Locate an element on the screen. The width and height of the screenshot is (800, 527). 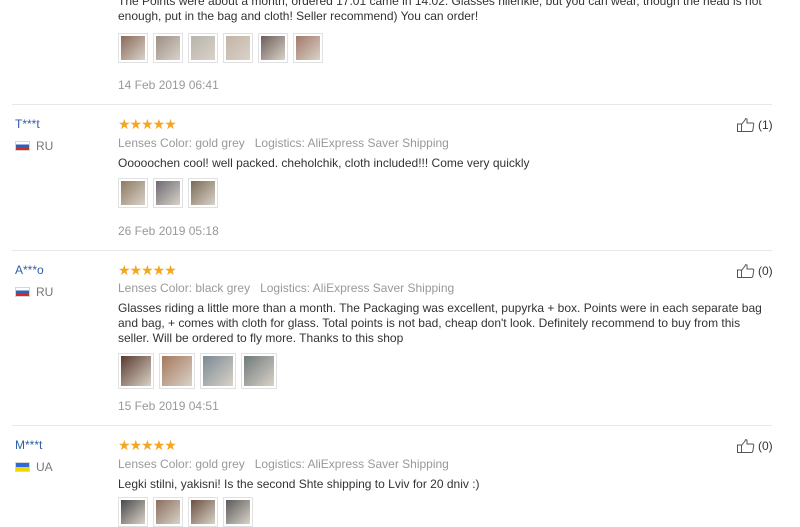
reviewer-name: T***t is located at coordinates (27, 124).